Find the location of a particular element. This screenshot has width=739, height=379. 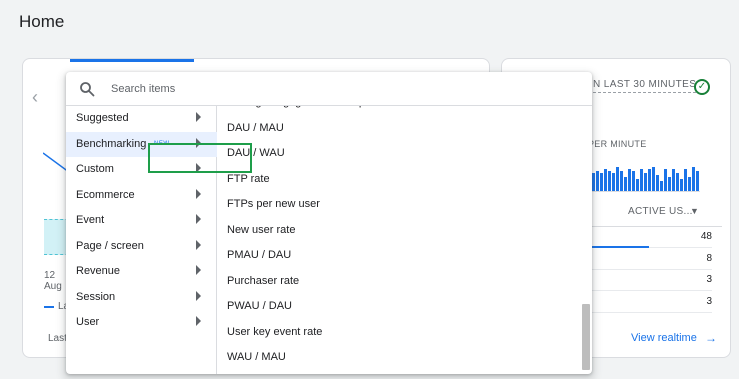

category-item-event: Event is located at coordinates (141, 220).